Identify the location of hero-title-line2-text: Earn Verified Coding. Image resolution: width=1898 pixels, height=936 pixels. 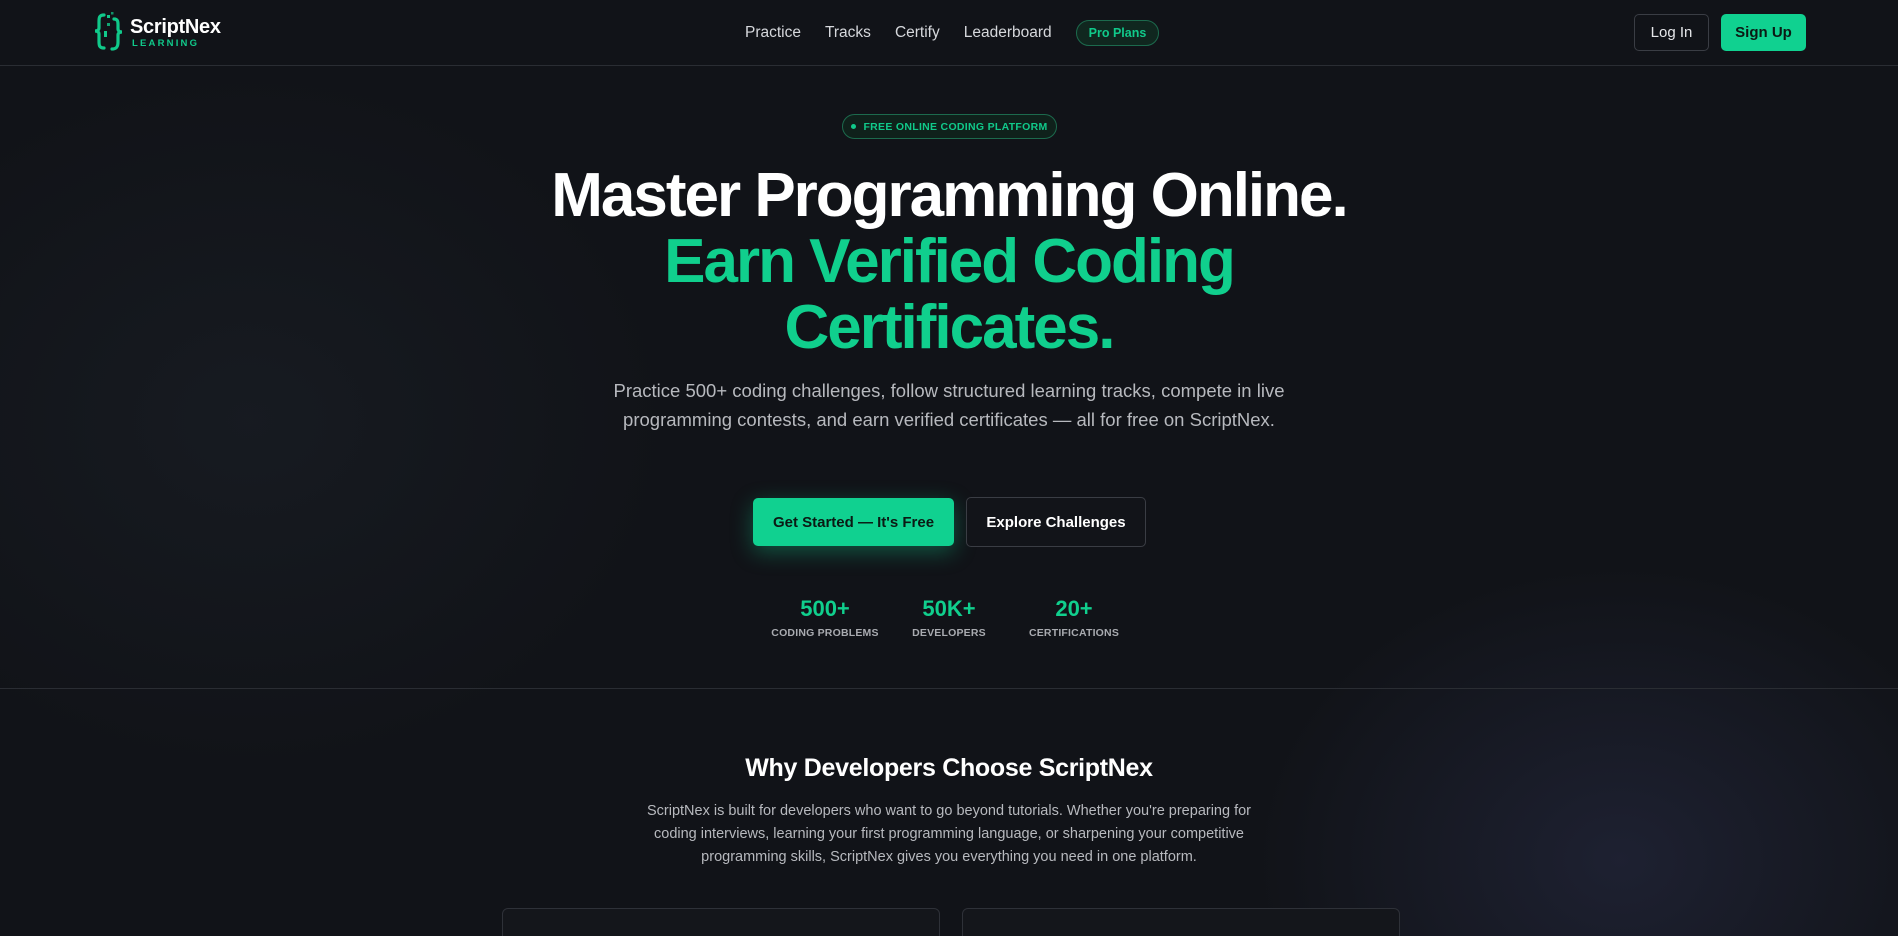
(950, 261).